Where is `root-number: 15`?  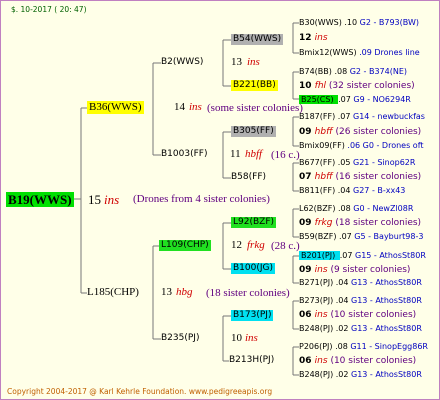 root-number: 15 is located at coordinates (94, 199).